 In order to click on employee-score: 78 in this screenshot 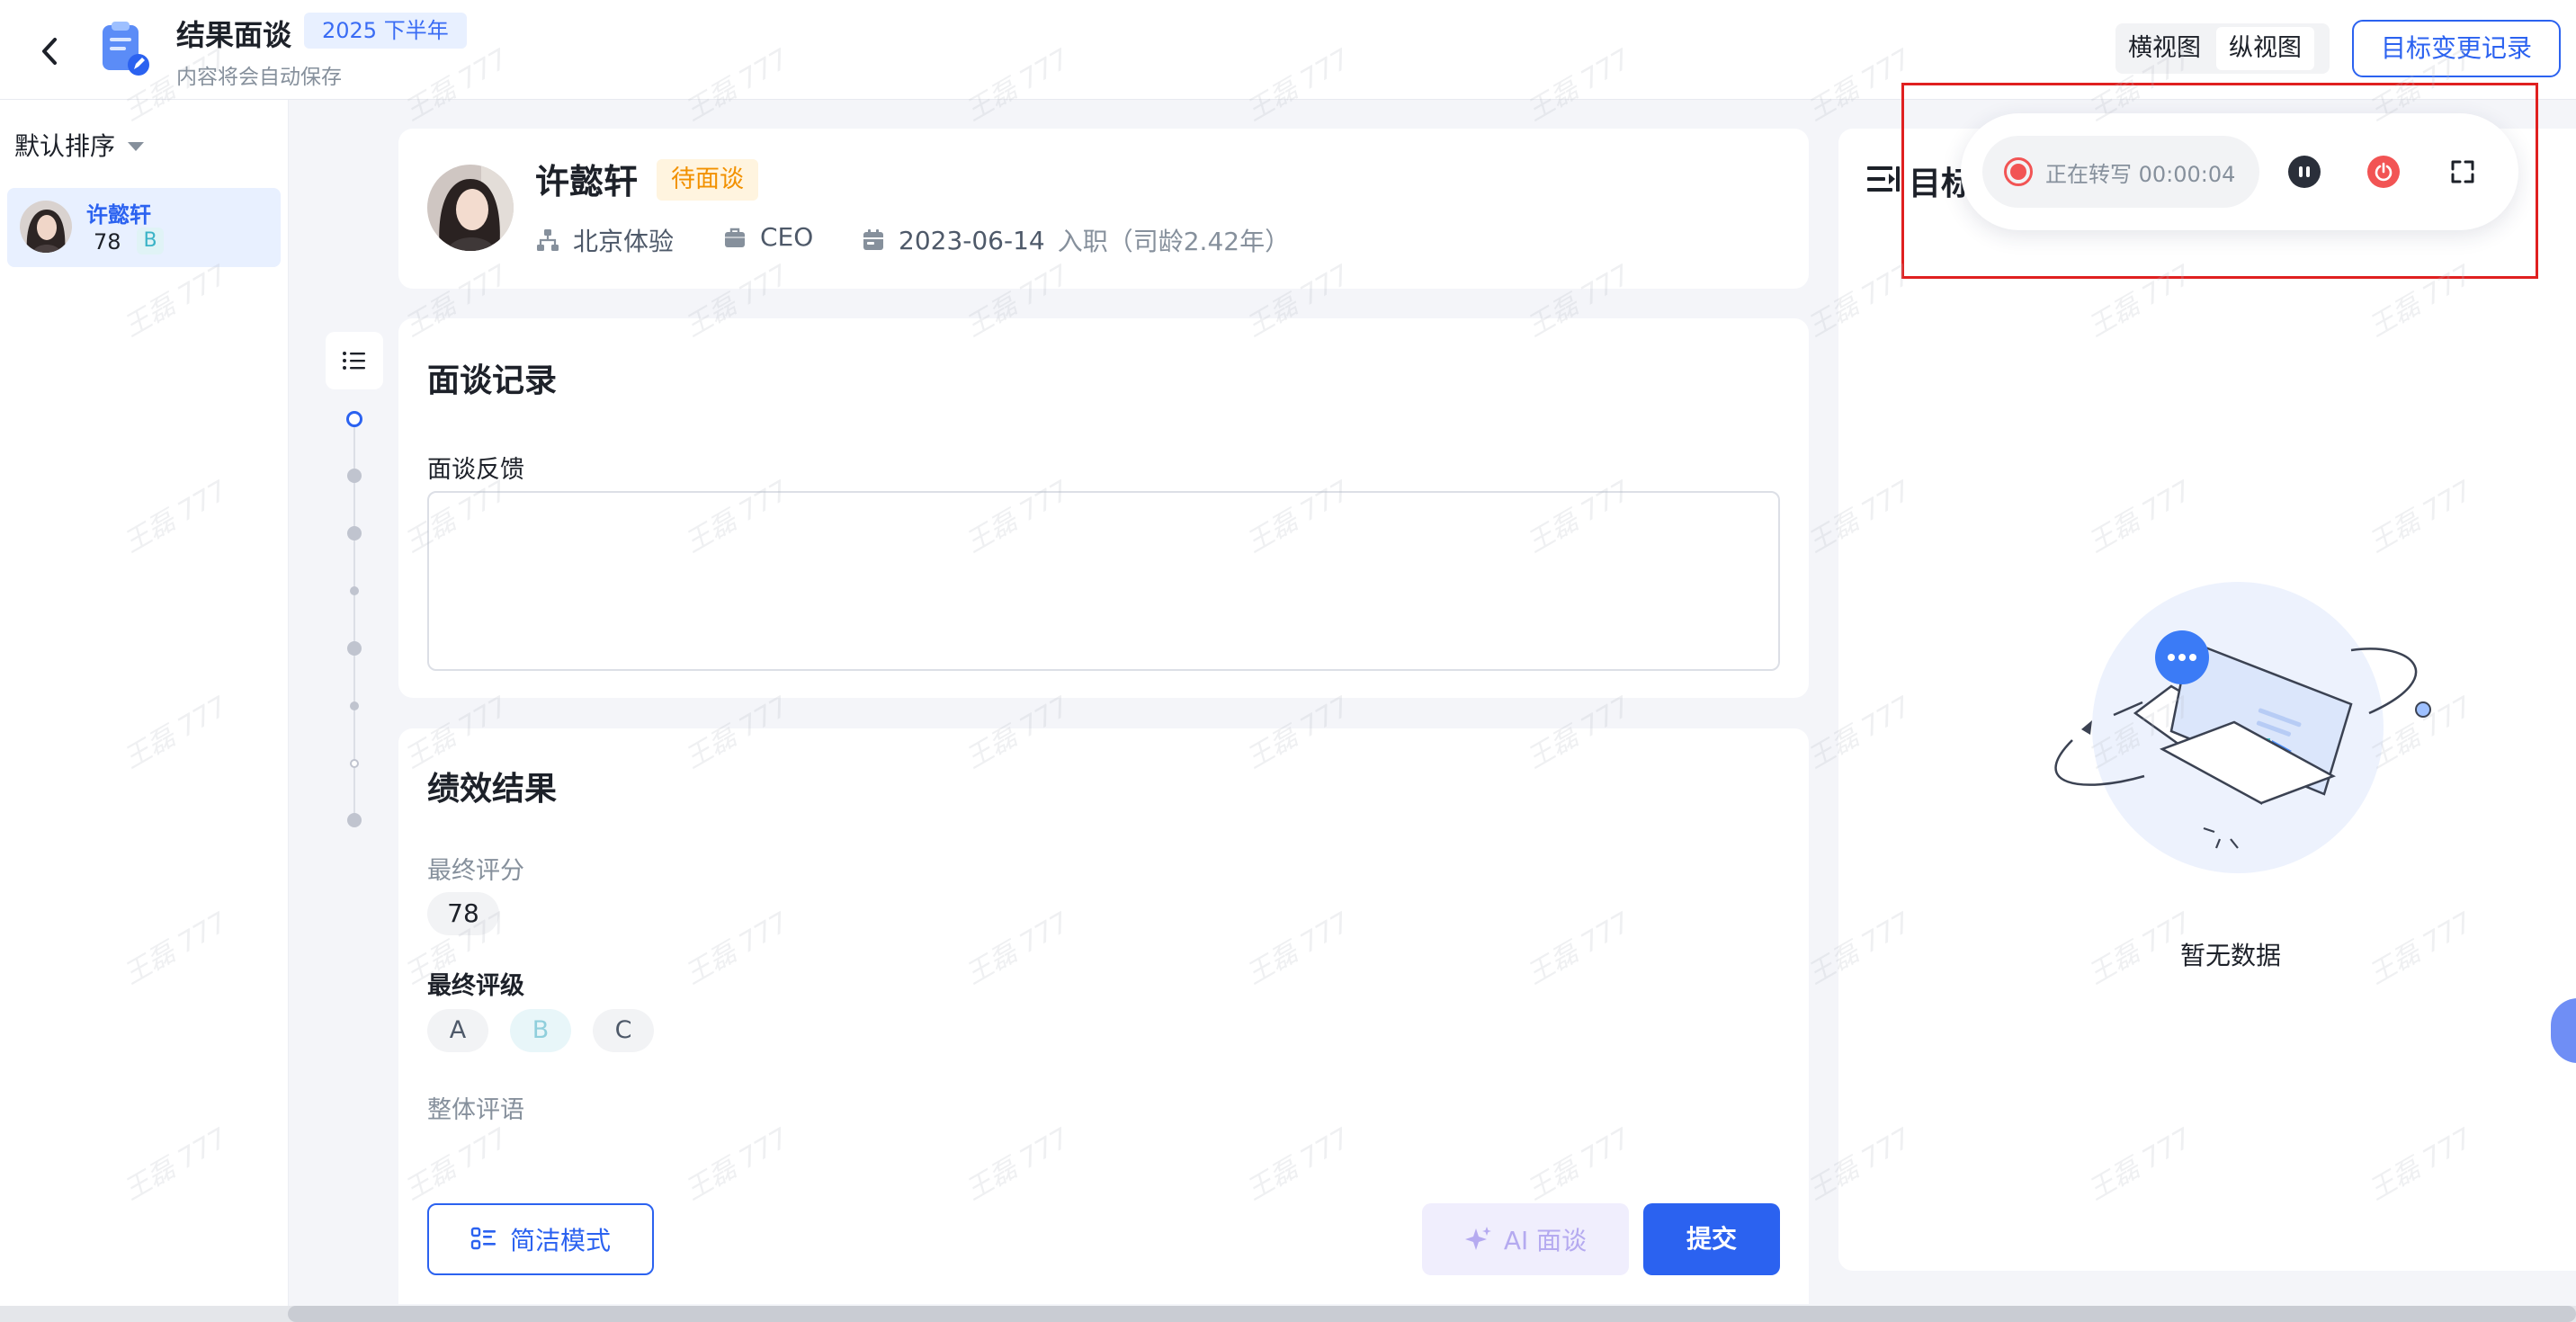, I will do `click(107, 242)`.